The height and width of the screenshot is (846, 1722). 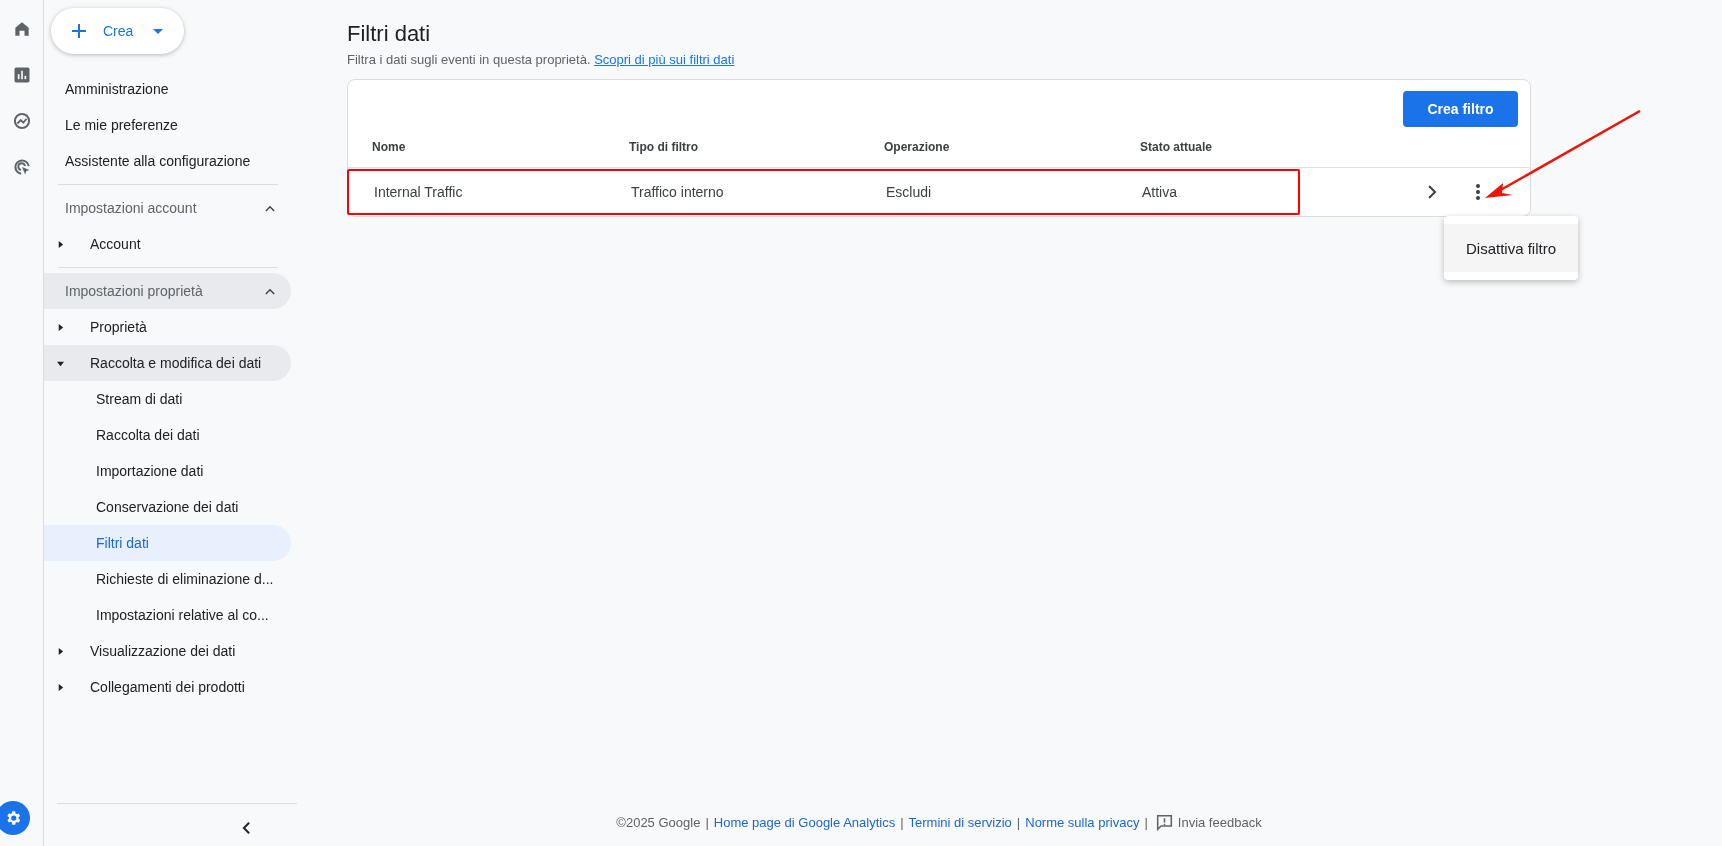 I want to click on sidebar-item: Raccolta dei dati, so click(x=167, y=435).